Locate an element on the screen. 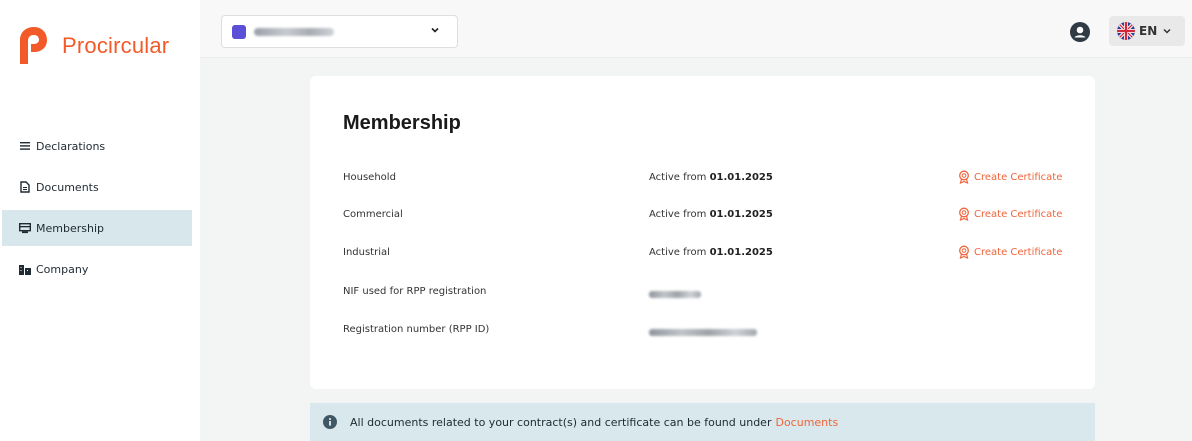 This screenshot has width=1192, height=441. sidebar-item-label: Declarations is located at coordinates (71, 146).